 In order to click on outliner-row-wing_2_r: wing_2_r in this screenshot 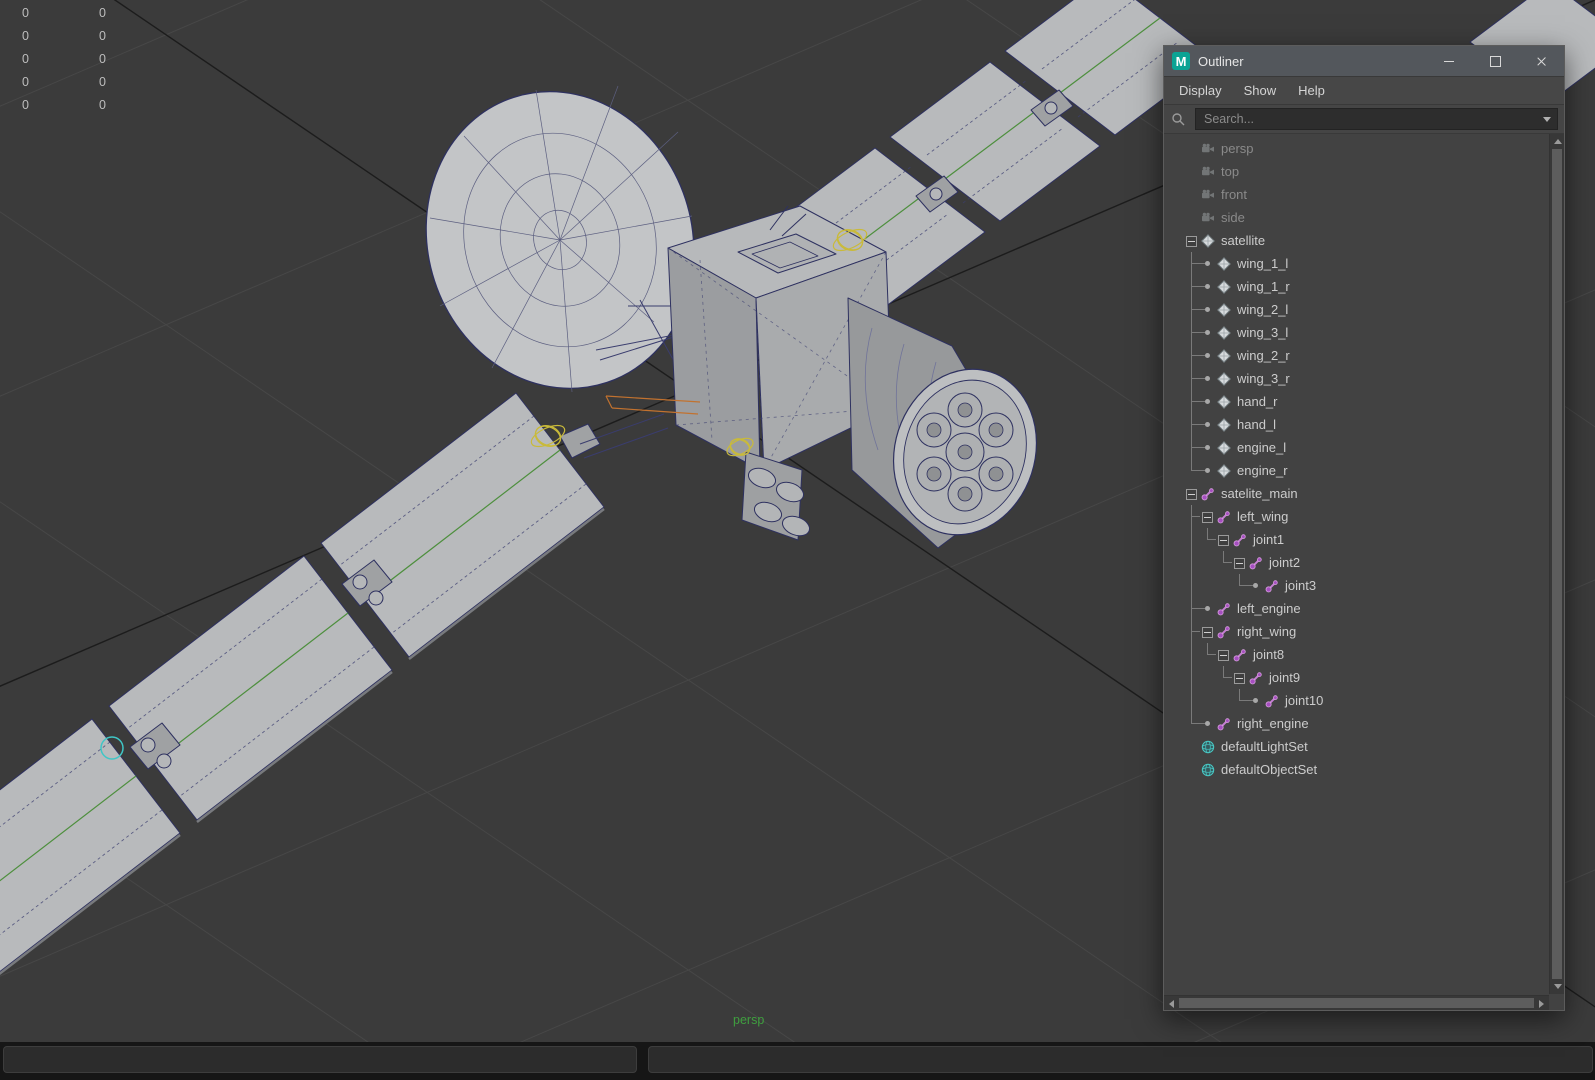, I will do `click(1366, 355)`.